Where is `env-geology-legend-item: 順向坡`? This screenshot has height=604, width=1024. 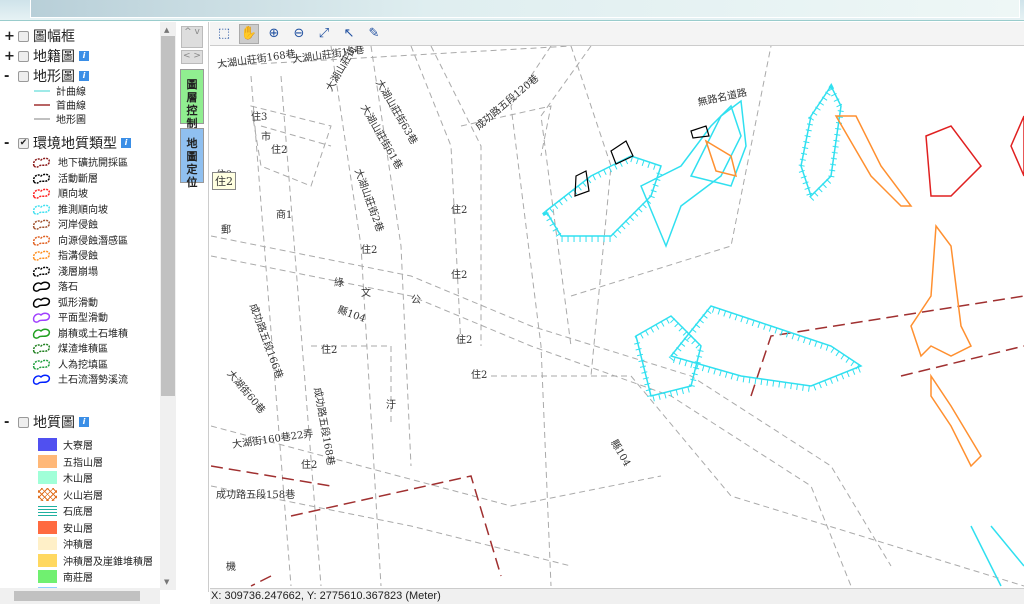
env-geology-legend-item: 順向坡 is located at coordinates (60, 192).